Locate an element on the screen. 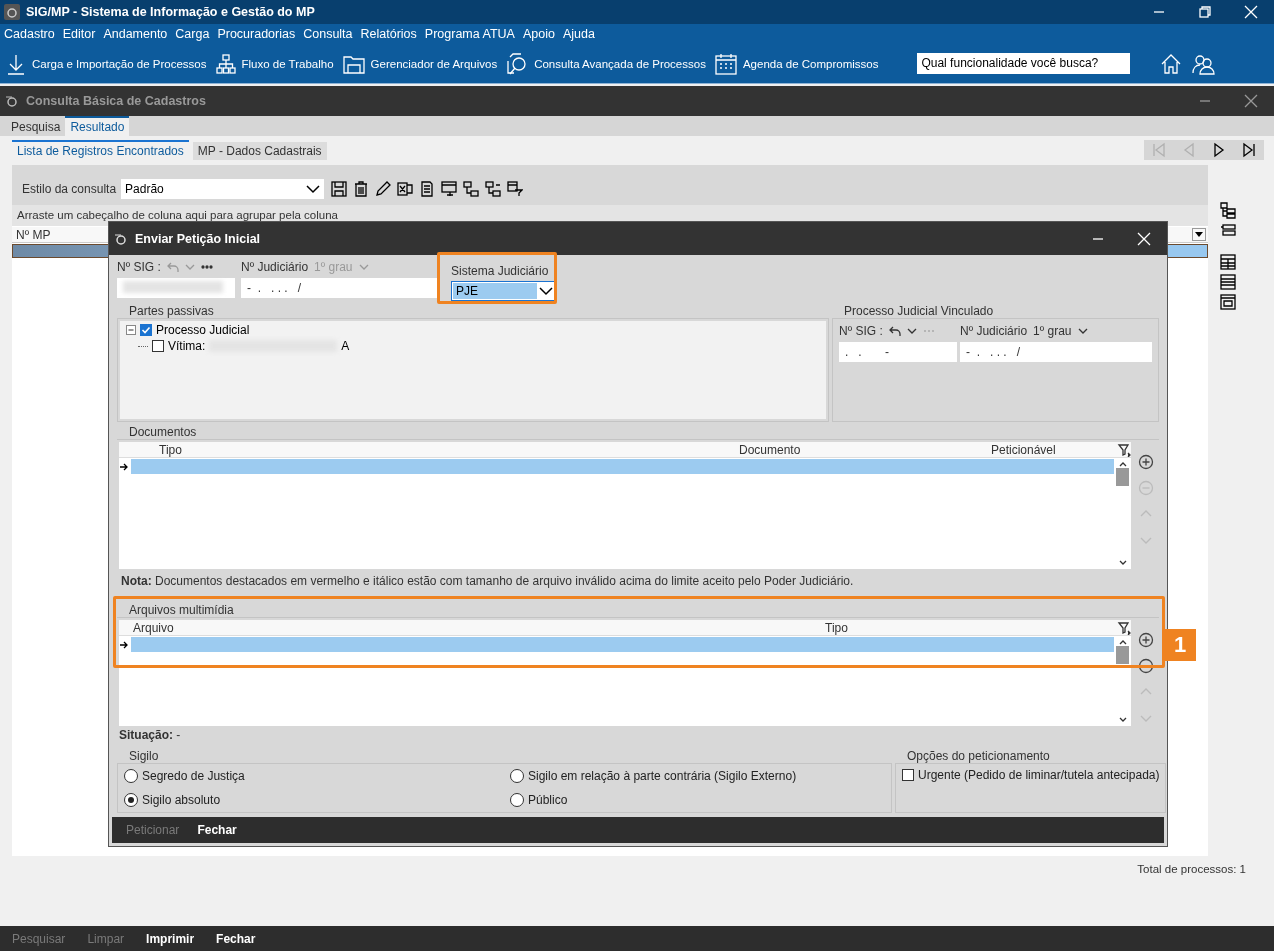 This screenshot has height=951, width=1274. menu-item: Ajuda is located at coordinates (578, 34).